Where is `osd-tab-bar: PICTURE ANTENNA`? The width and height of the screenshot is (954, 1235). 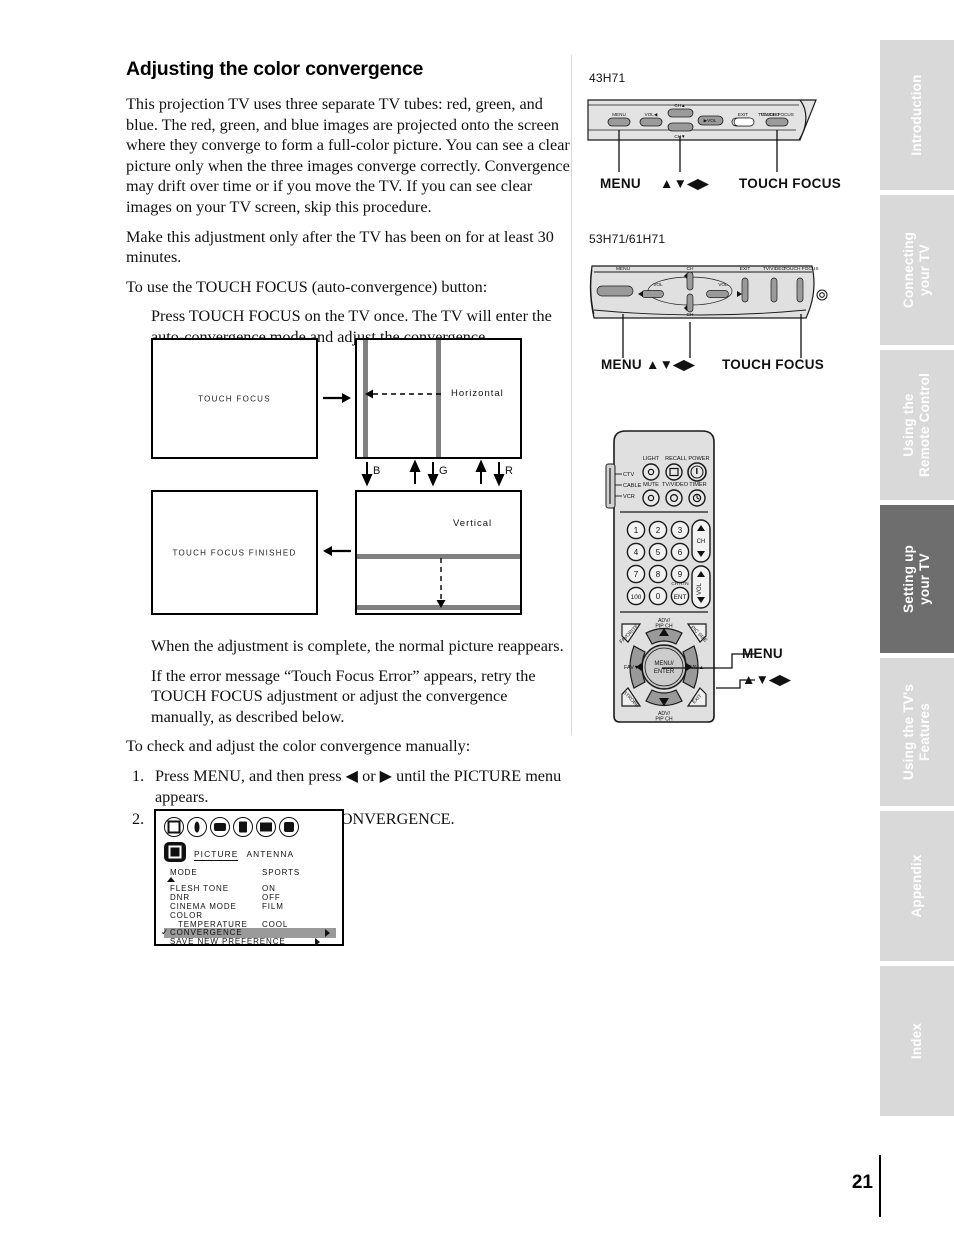 osd-tab-bar: PICTURE ANTENNA is located at coordinates (244, 855).